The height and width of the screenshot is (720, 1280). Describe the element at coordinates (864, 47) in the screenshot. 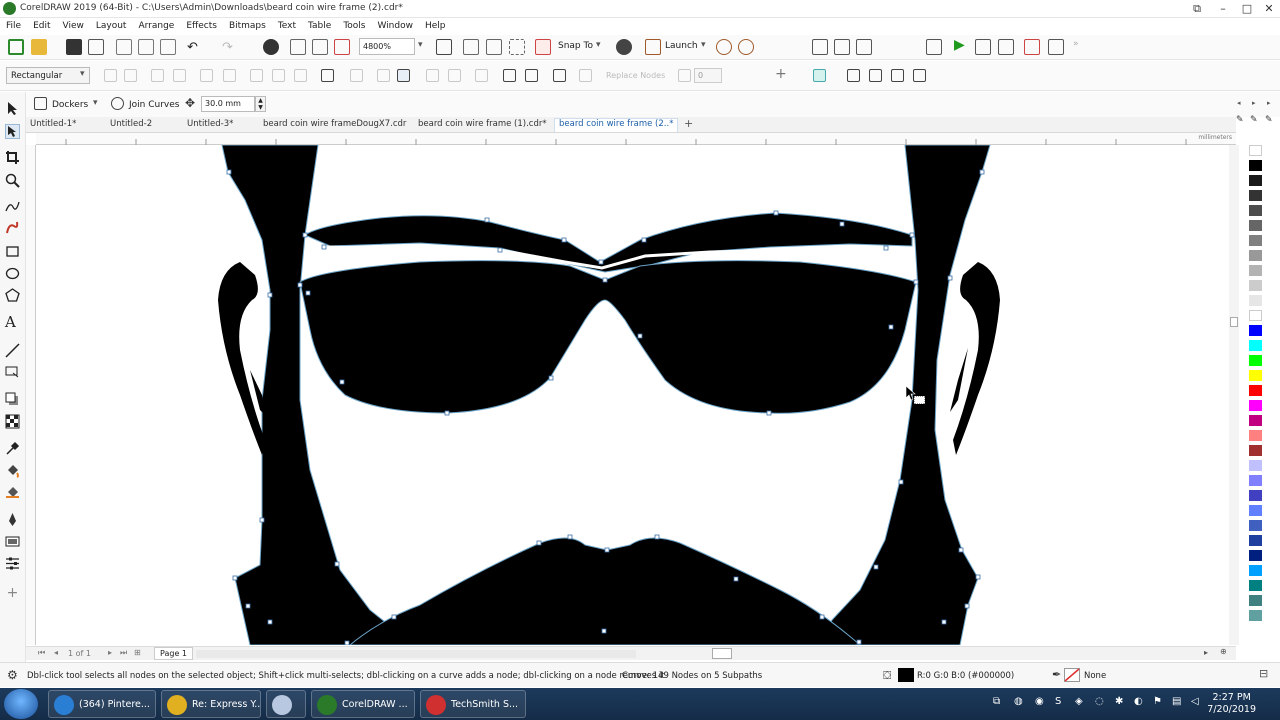

I see `transform-icon` at that location.